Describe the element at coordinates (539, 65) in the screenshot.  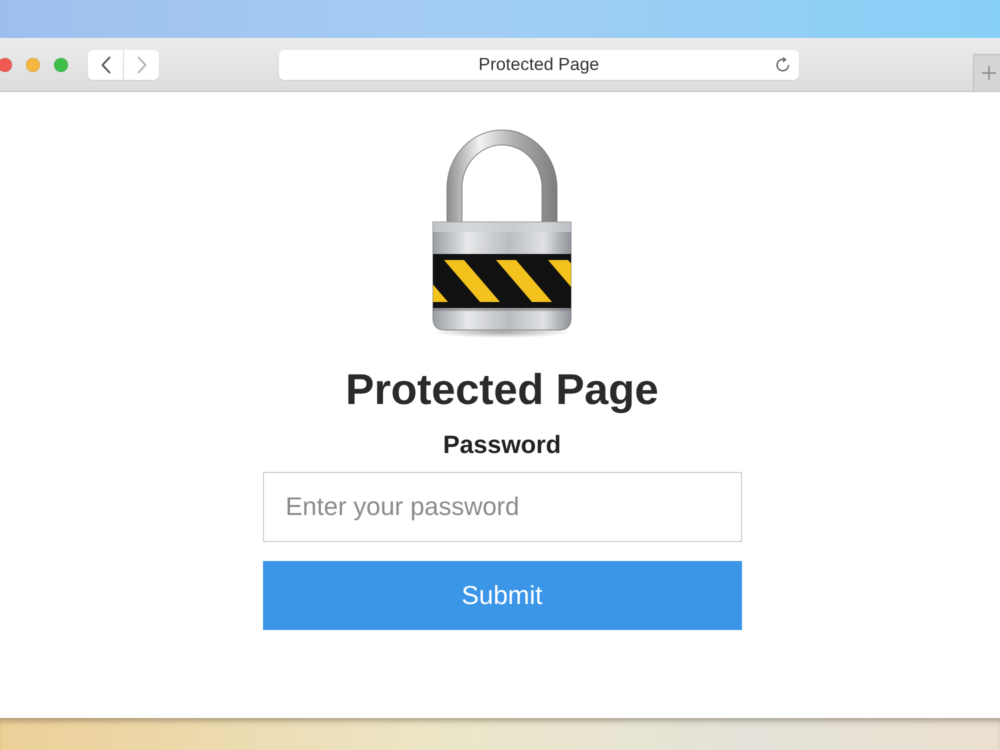
I see `address-bar: Protected Page` at that location.